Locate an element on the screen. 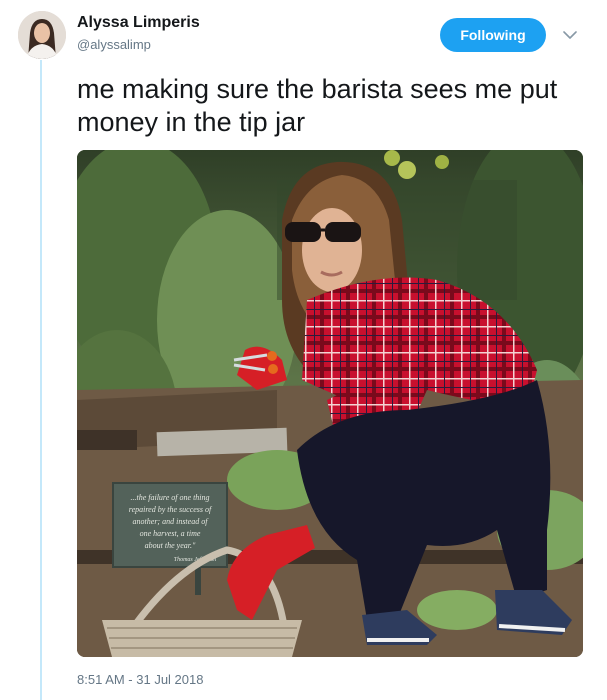 Image resolution: width=607 pixels, height=700 pixels. svg-text: one harvest, a time is located at coordinates (170, 533).